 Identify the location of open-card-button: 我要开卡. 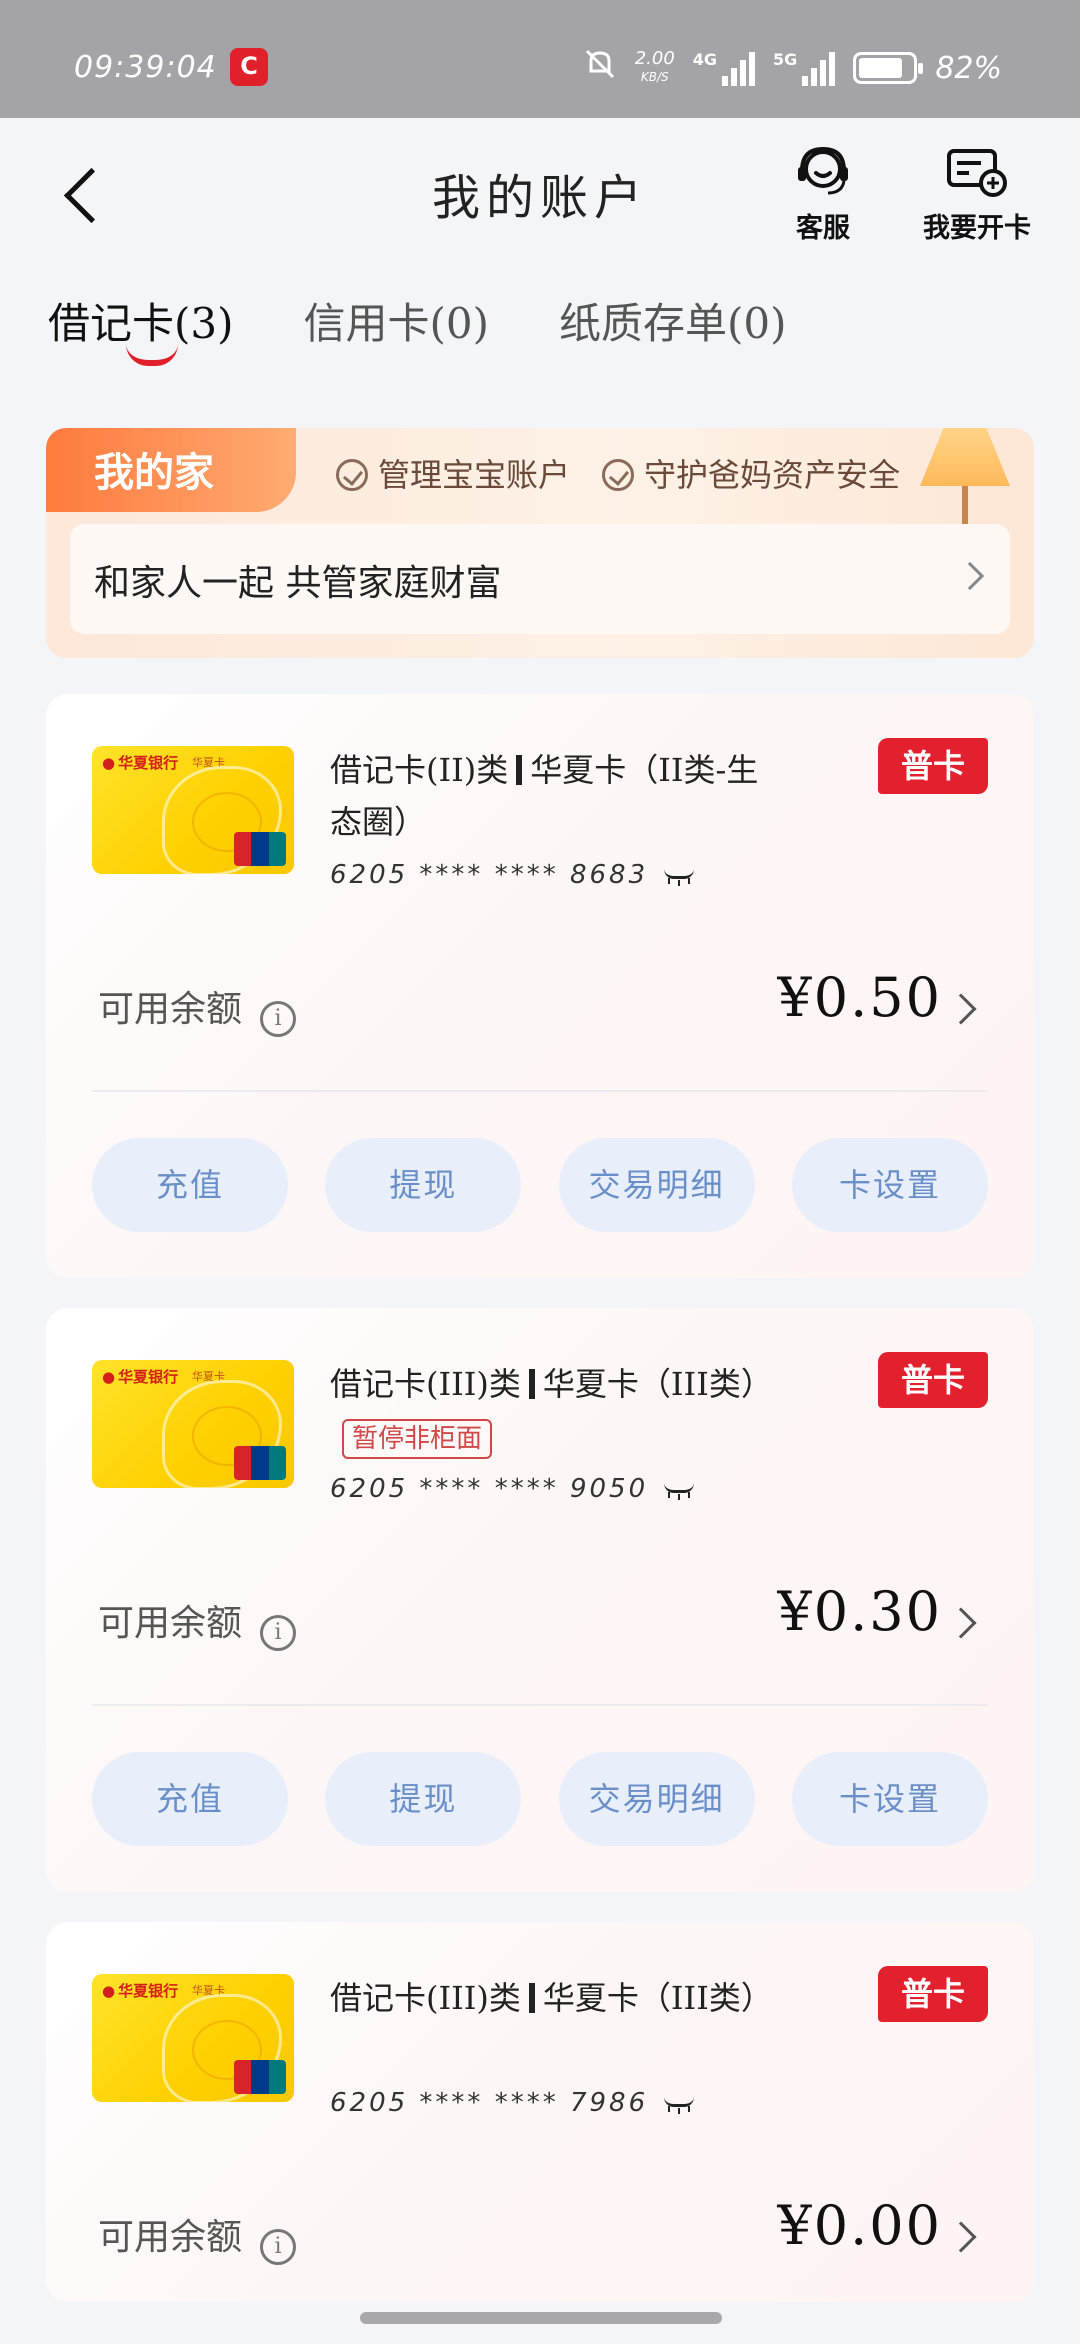
(977, 191).